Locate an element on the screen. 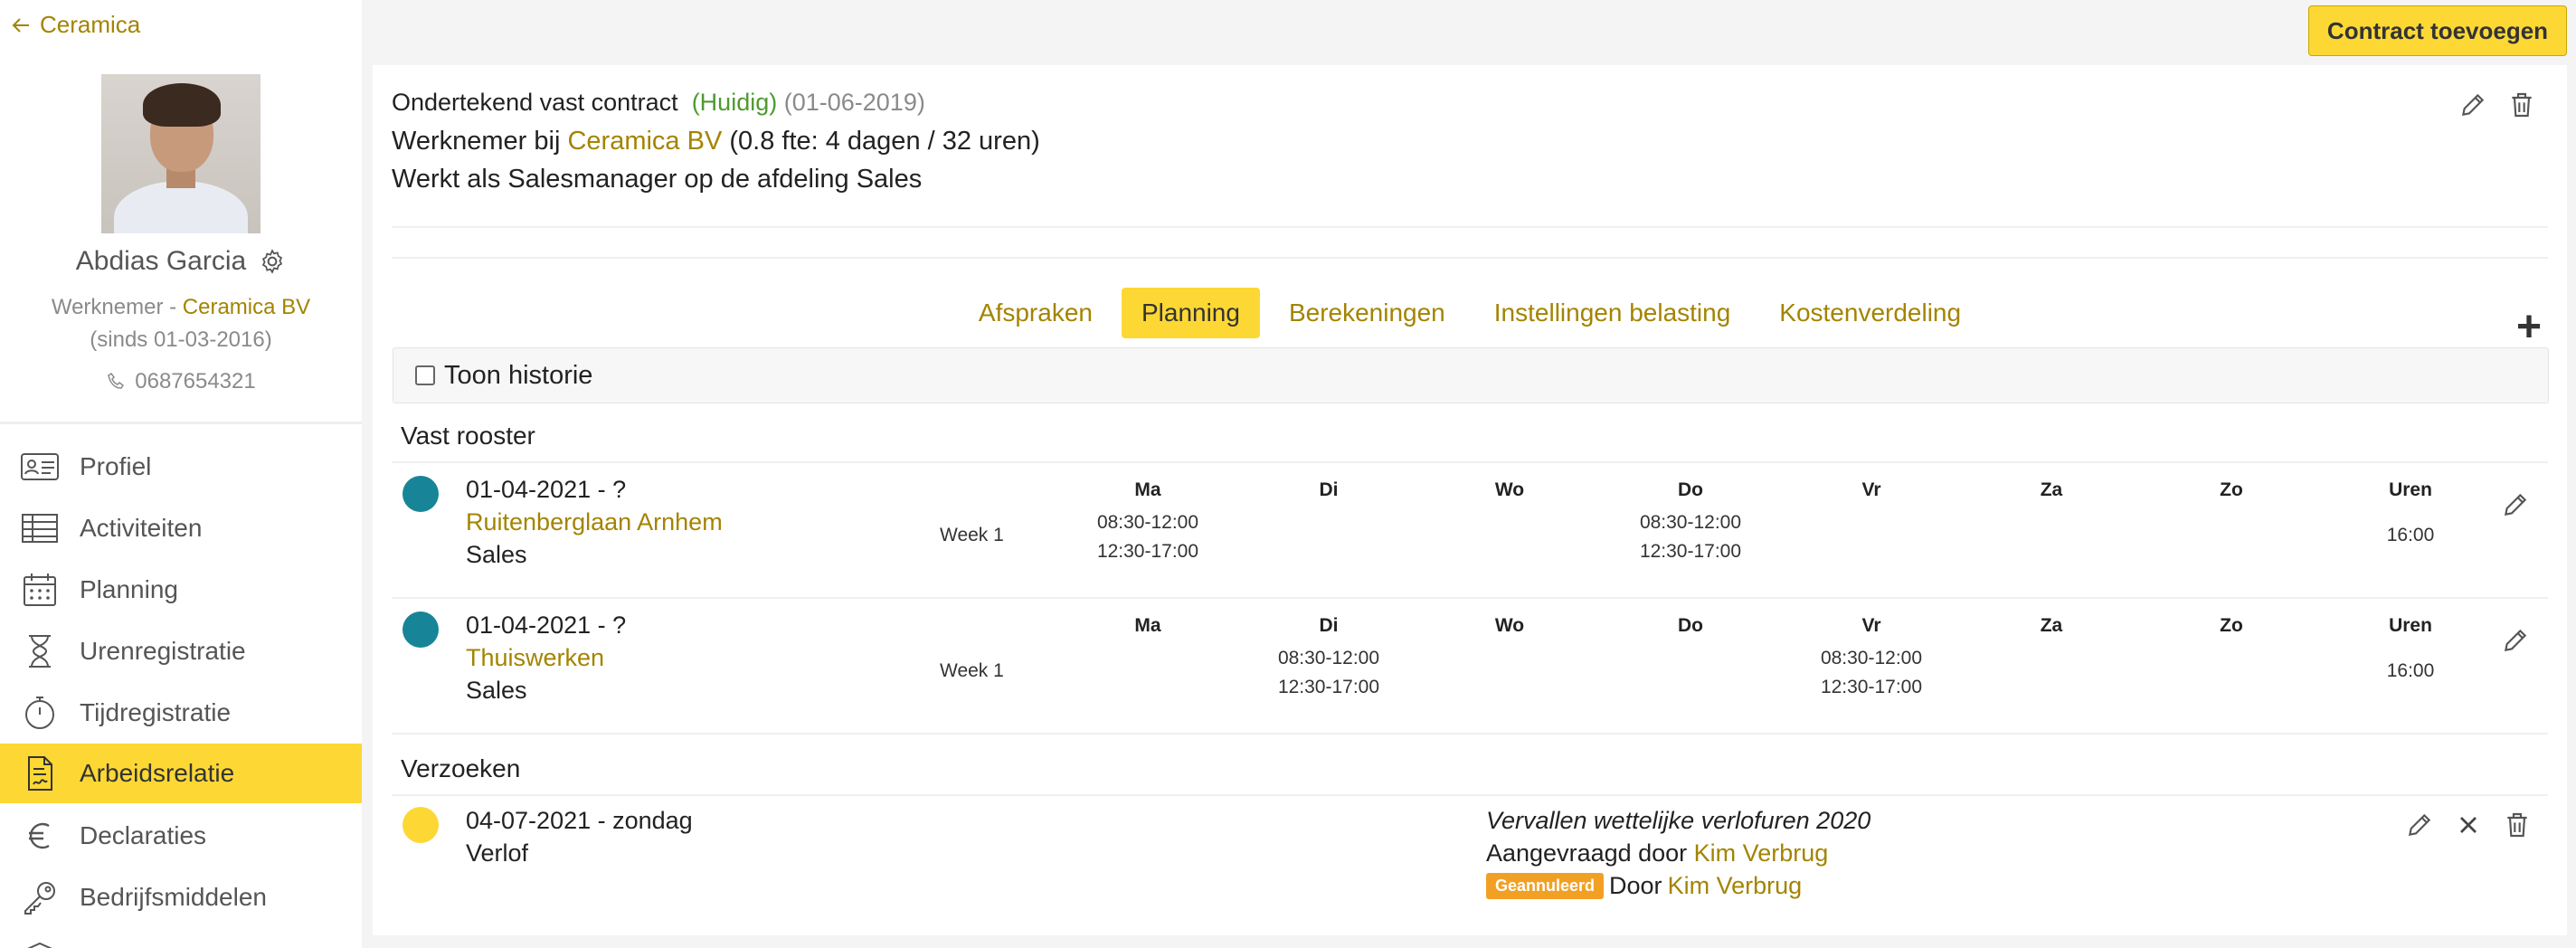 The height and width of the screenshot is (948, 2576). nav-item-planning: Planning is located at coordinates (181, 590).